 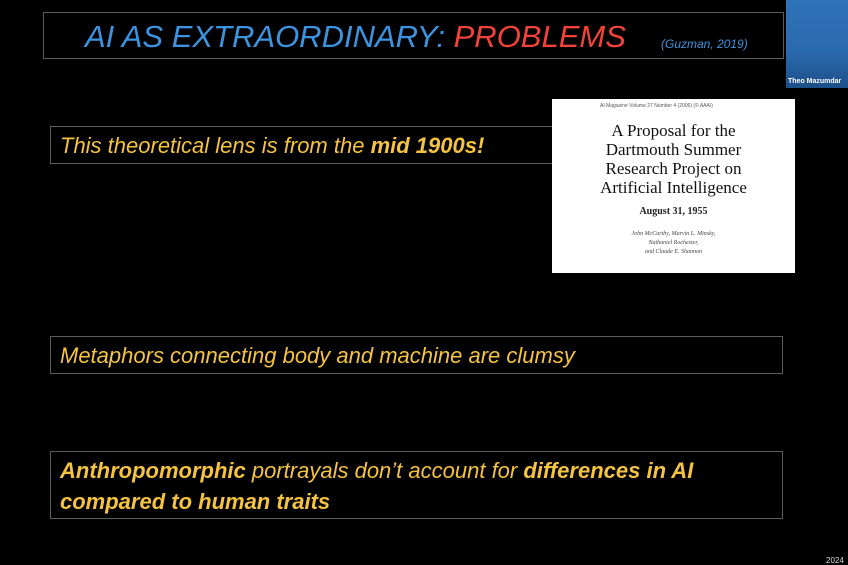 I want to click on paper-title-line: Research Project on, so click(x=673, y=168).